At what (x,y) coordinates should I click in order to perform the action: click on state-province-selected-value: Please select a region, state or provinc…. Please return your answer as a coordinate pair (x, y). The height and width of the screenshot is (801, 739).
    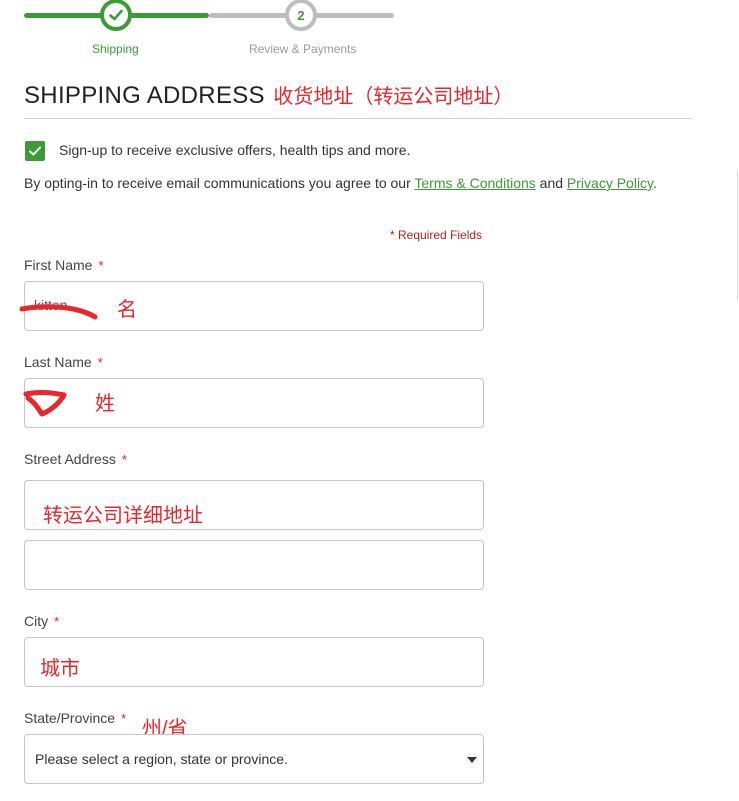
    Looking at the image, I should click on (161, 759).